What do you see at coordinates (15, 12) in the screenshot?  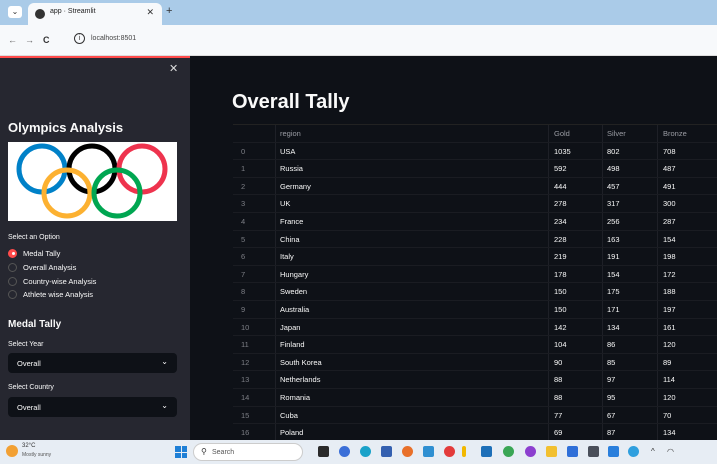 I see `tab-menu-chevron-icon: ⌄` at bounding box center [15, 12].